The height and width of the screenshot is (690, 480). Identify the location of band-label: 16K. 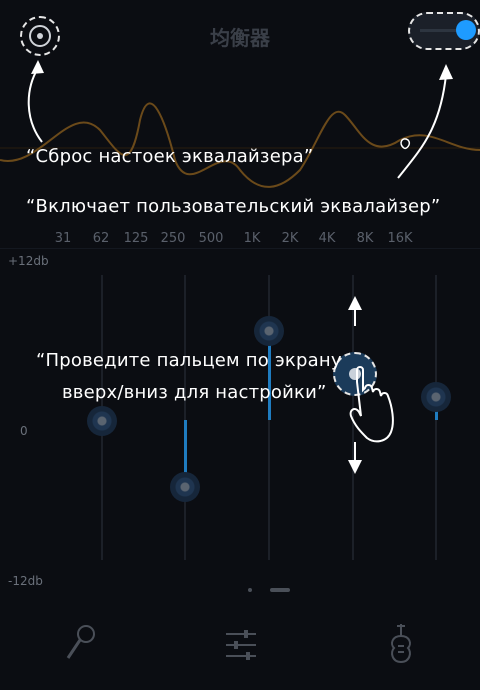
(400, 238).